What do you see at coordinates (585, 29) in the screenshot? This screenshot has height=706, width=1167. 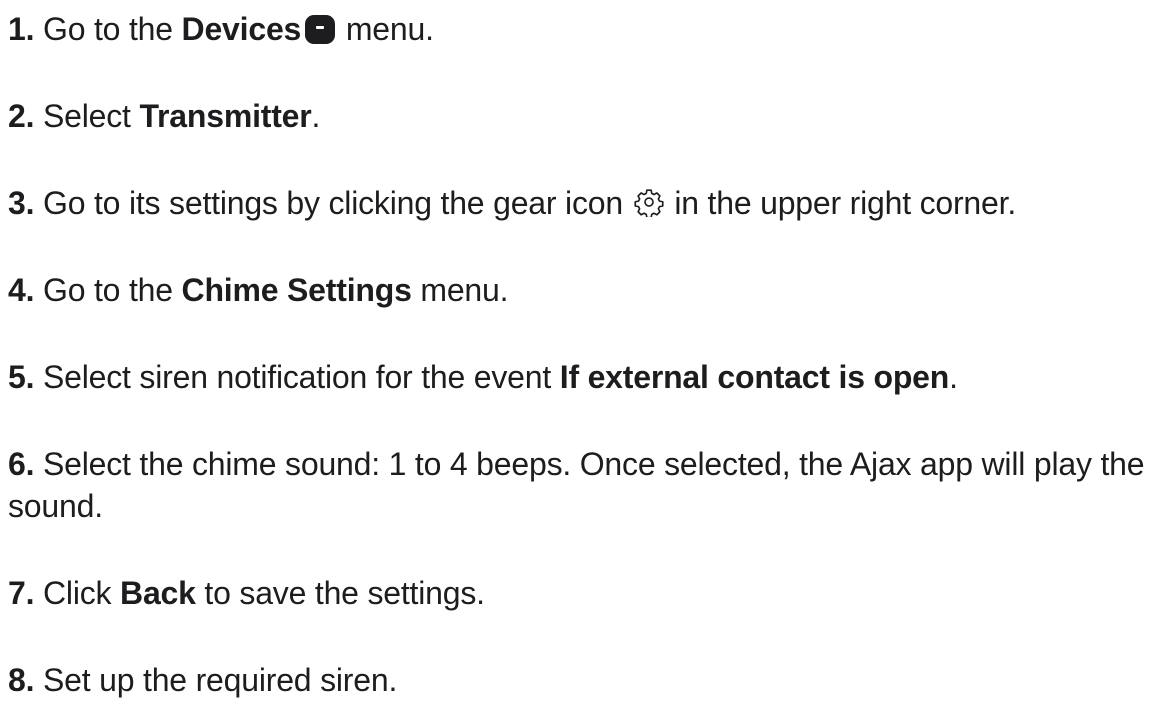 I see `step-1: 1. Go to the Devices menu.` at bounding box center [585, 29].